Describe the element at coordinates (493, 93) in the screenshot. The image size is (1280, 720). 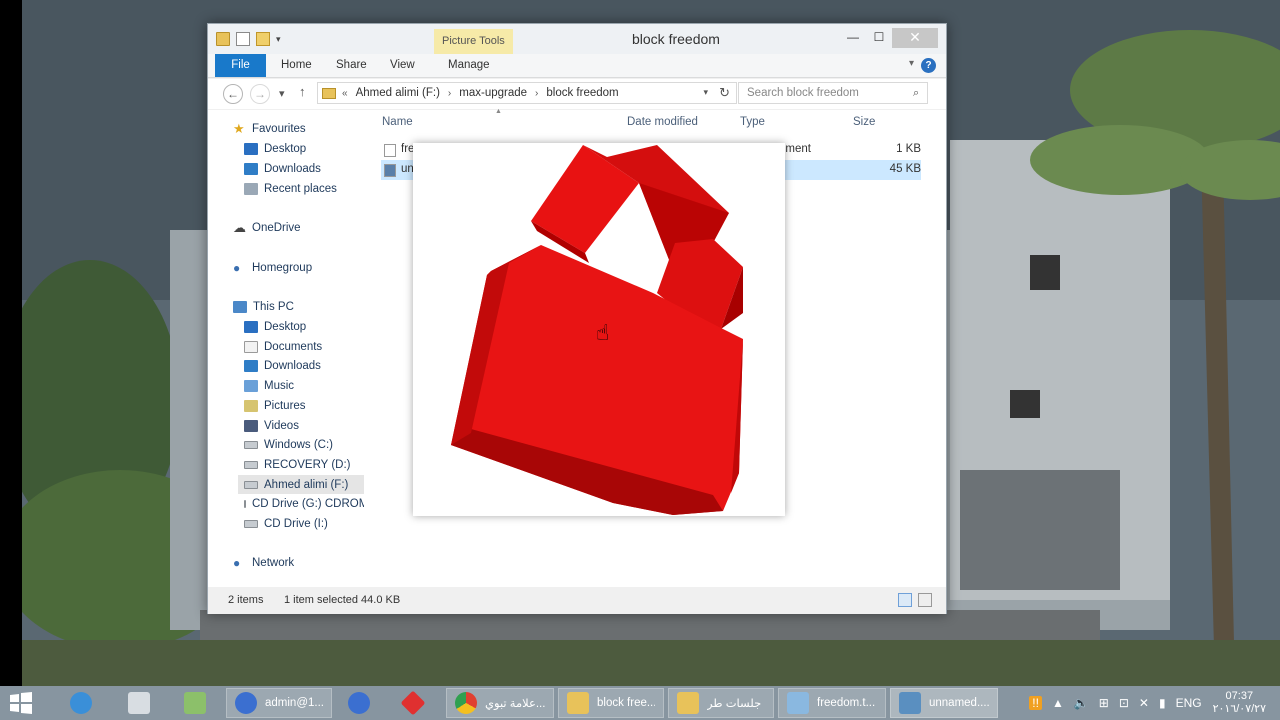
I see `breadcrumb-max-upgrade: max-upgrade` at that location.